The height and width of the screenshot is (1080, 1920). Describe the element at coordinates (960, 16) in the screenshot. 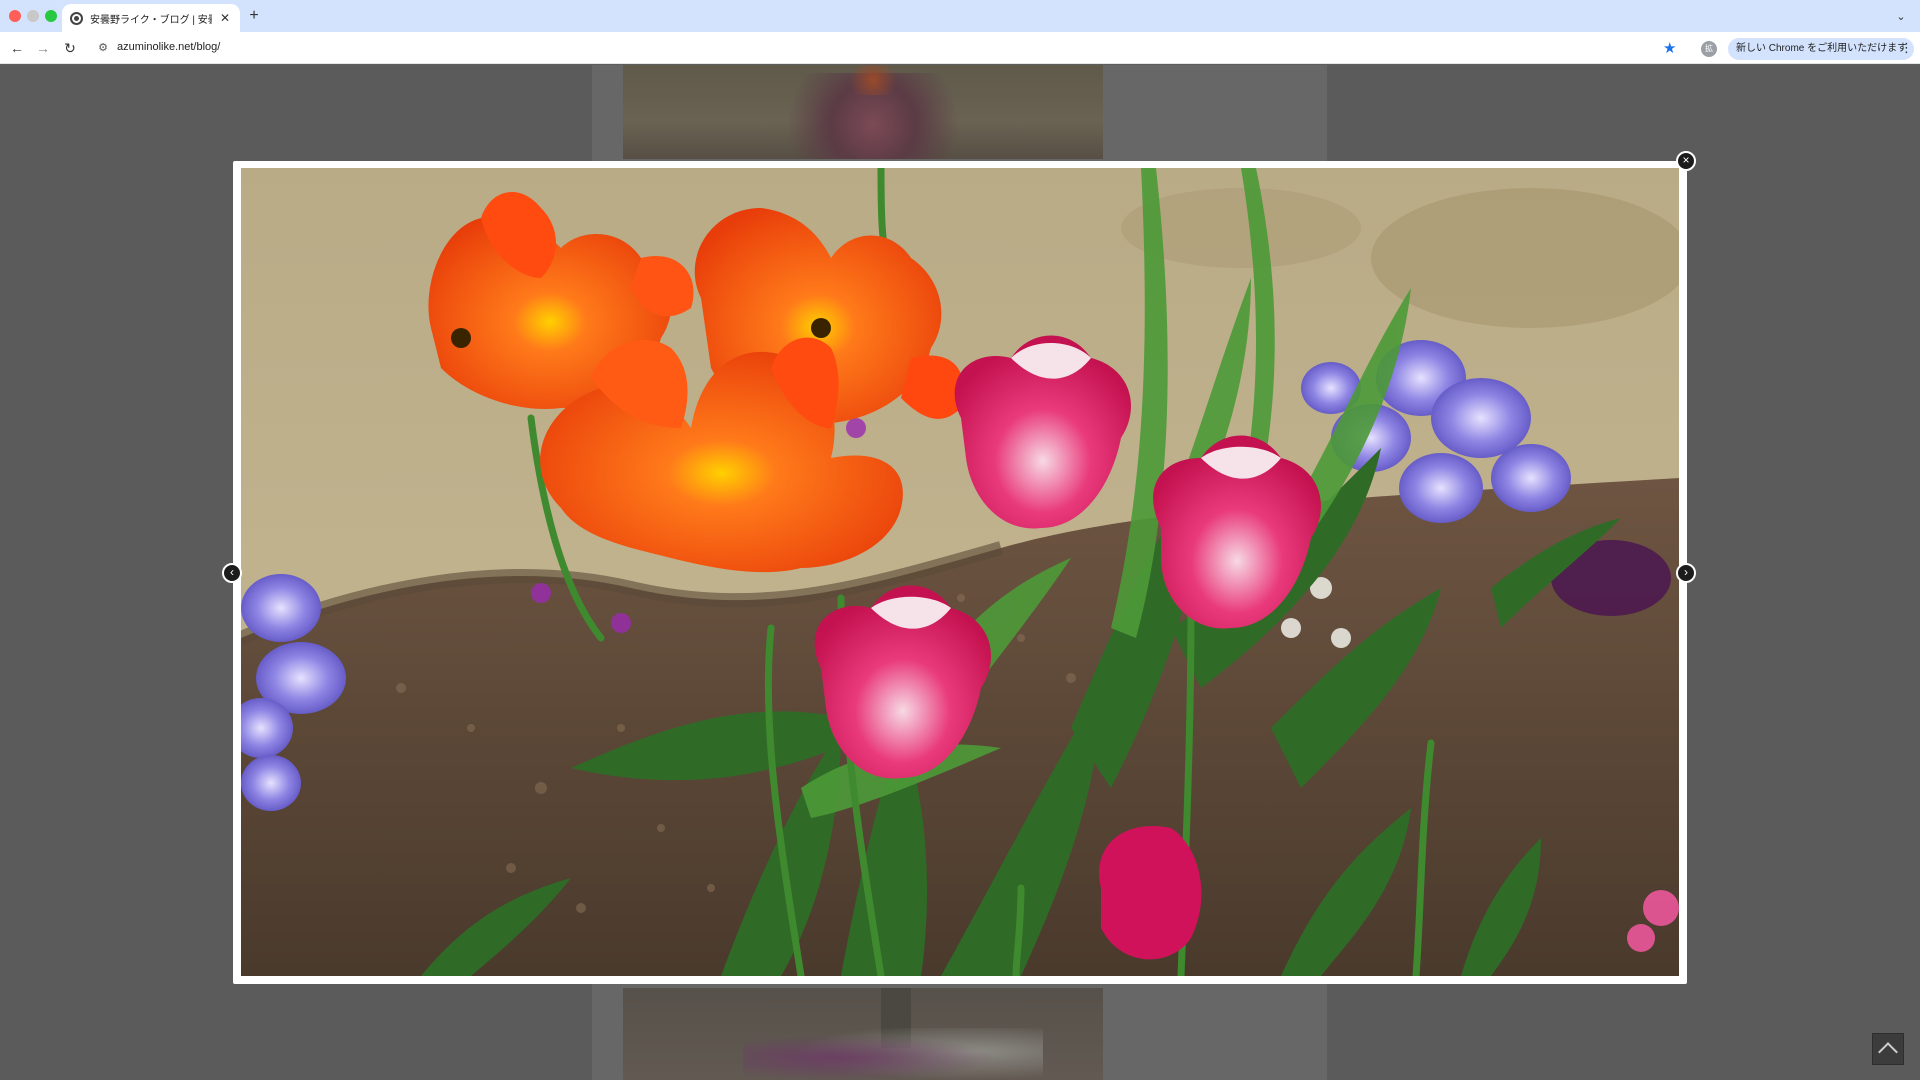

I see `tab-strip: 安曇野ライク・ブログ | 安曇野ら ✕ + ⌄` at that location.